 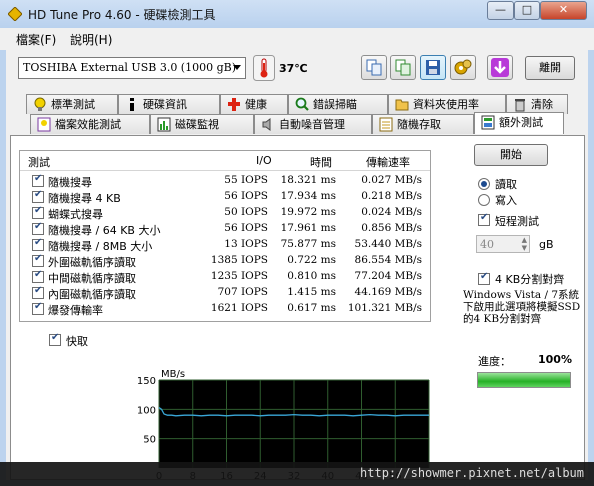 I want to click on save-icon, so click(x=433, y=67).